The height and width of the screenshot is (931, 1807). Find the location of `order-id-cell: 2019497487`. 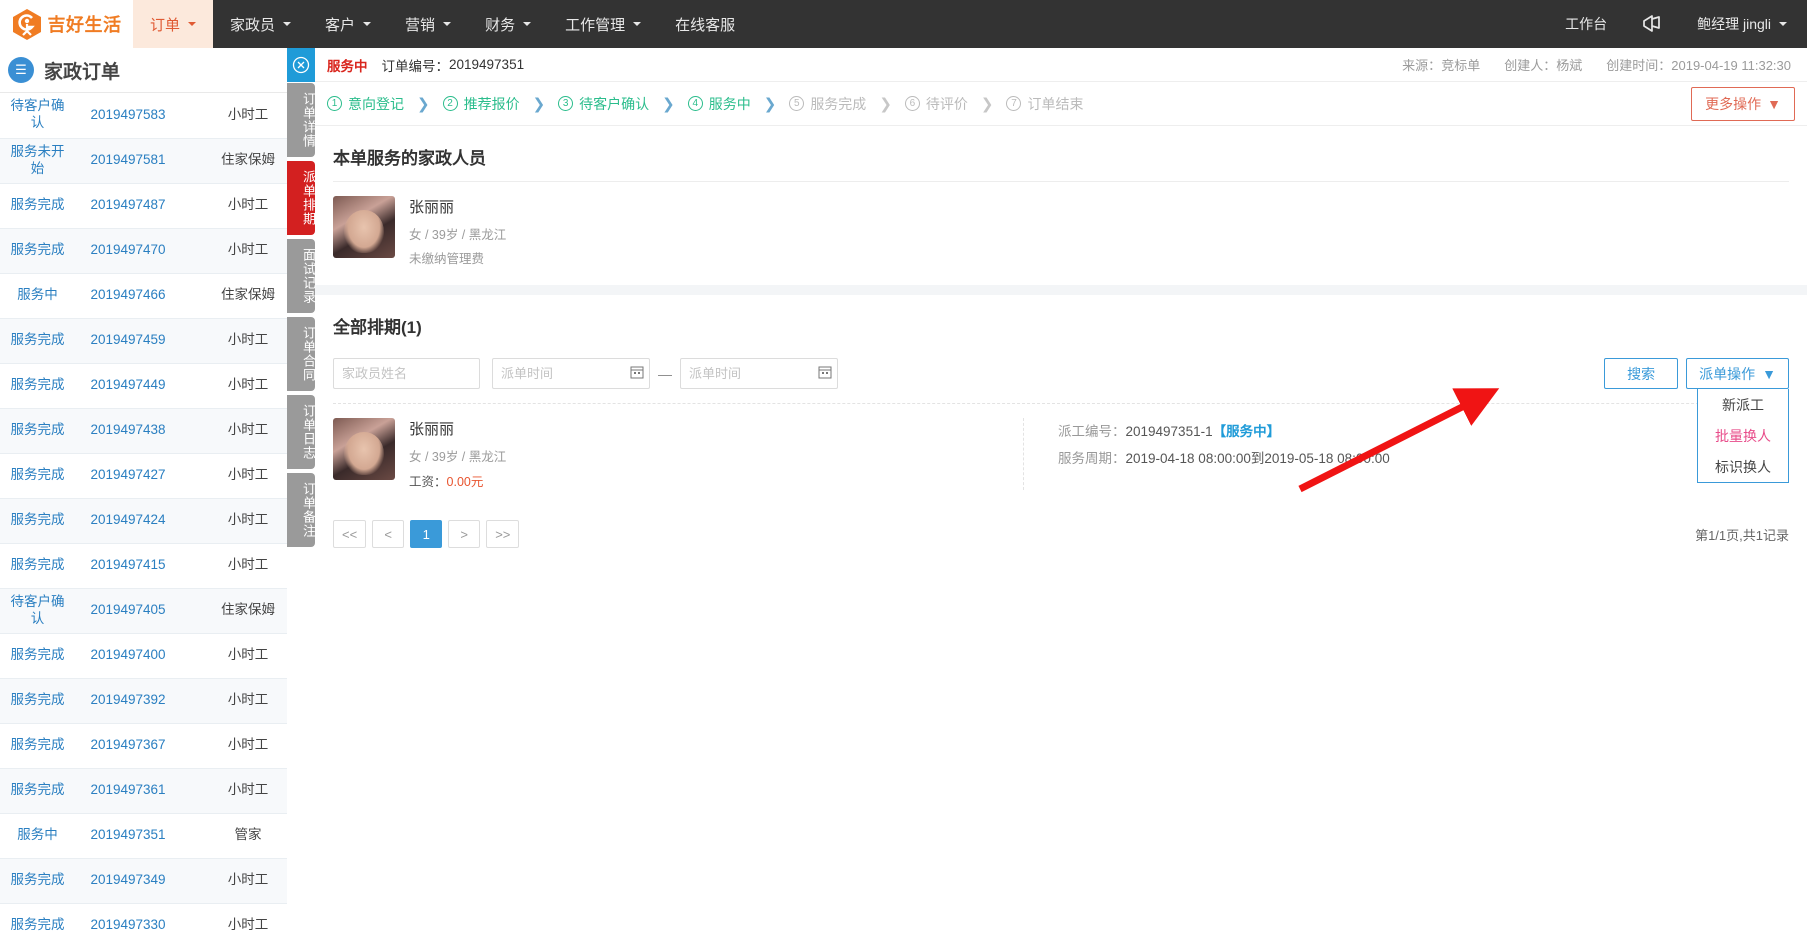

order-id-cell: 2019497487 is located at coordinates (128, 206).